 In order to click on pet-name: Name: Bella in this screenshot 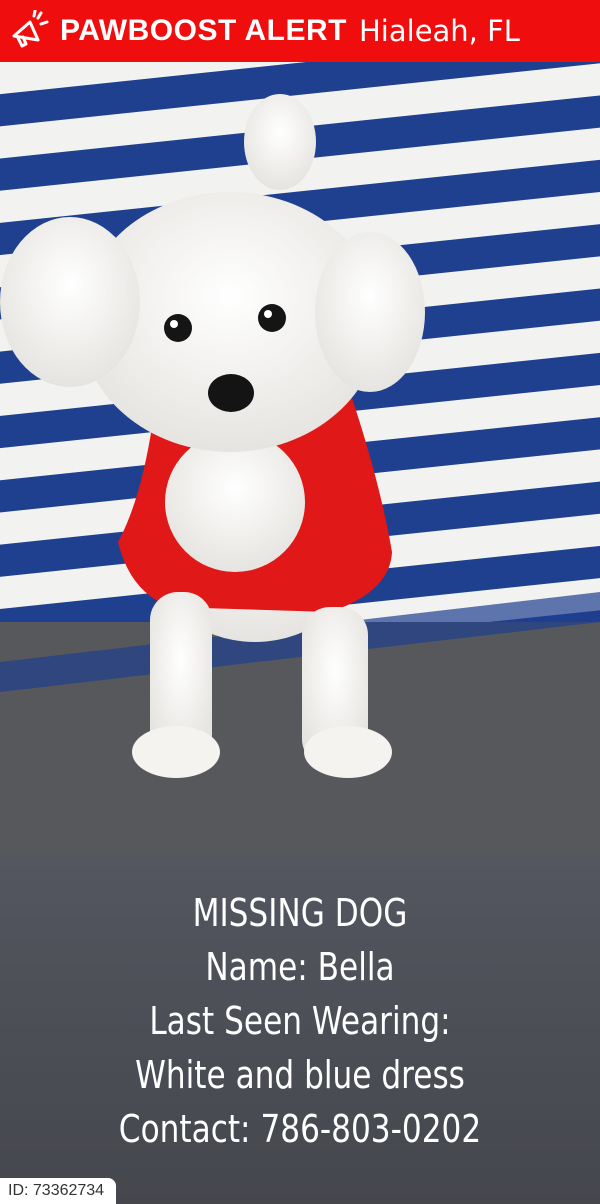, I will do `click(300, 967)`.